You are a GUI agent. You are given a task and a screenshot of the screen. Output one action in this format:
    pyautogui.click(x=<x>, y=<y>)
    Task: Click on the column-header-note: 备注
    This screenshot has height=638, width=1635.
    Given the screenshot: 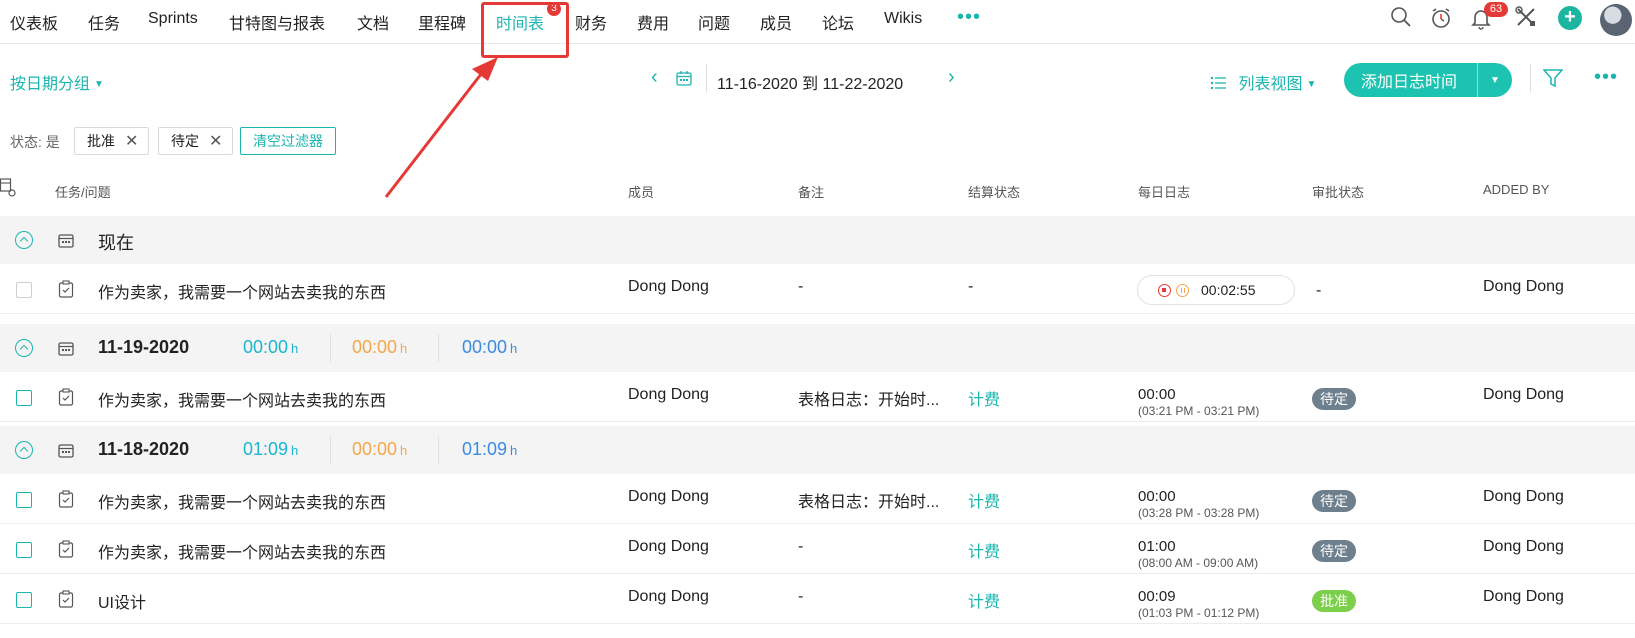 What is the action you would take?
    pyautogui.click(x=811, y=191)
    